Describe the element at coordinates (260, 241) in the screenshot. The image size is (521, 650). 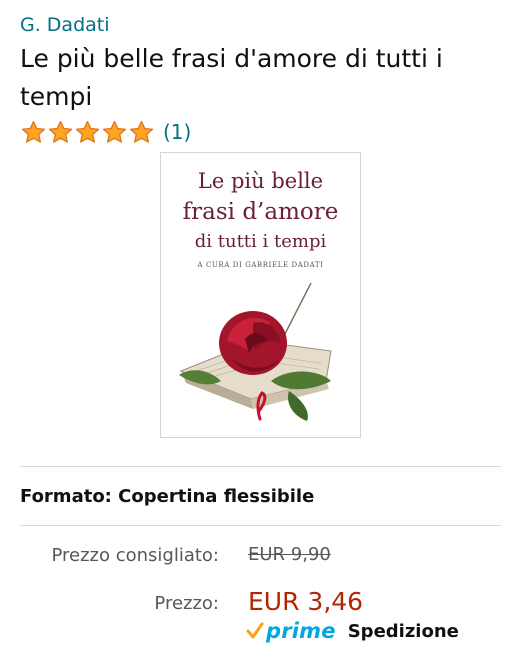
I see `cover-title-line3: di tutti i tempi` at that location.